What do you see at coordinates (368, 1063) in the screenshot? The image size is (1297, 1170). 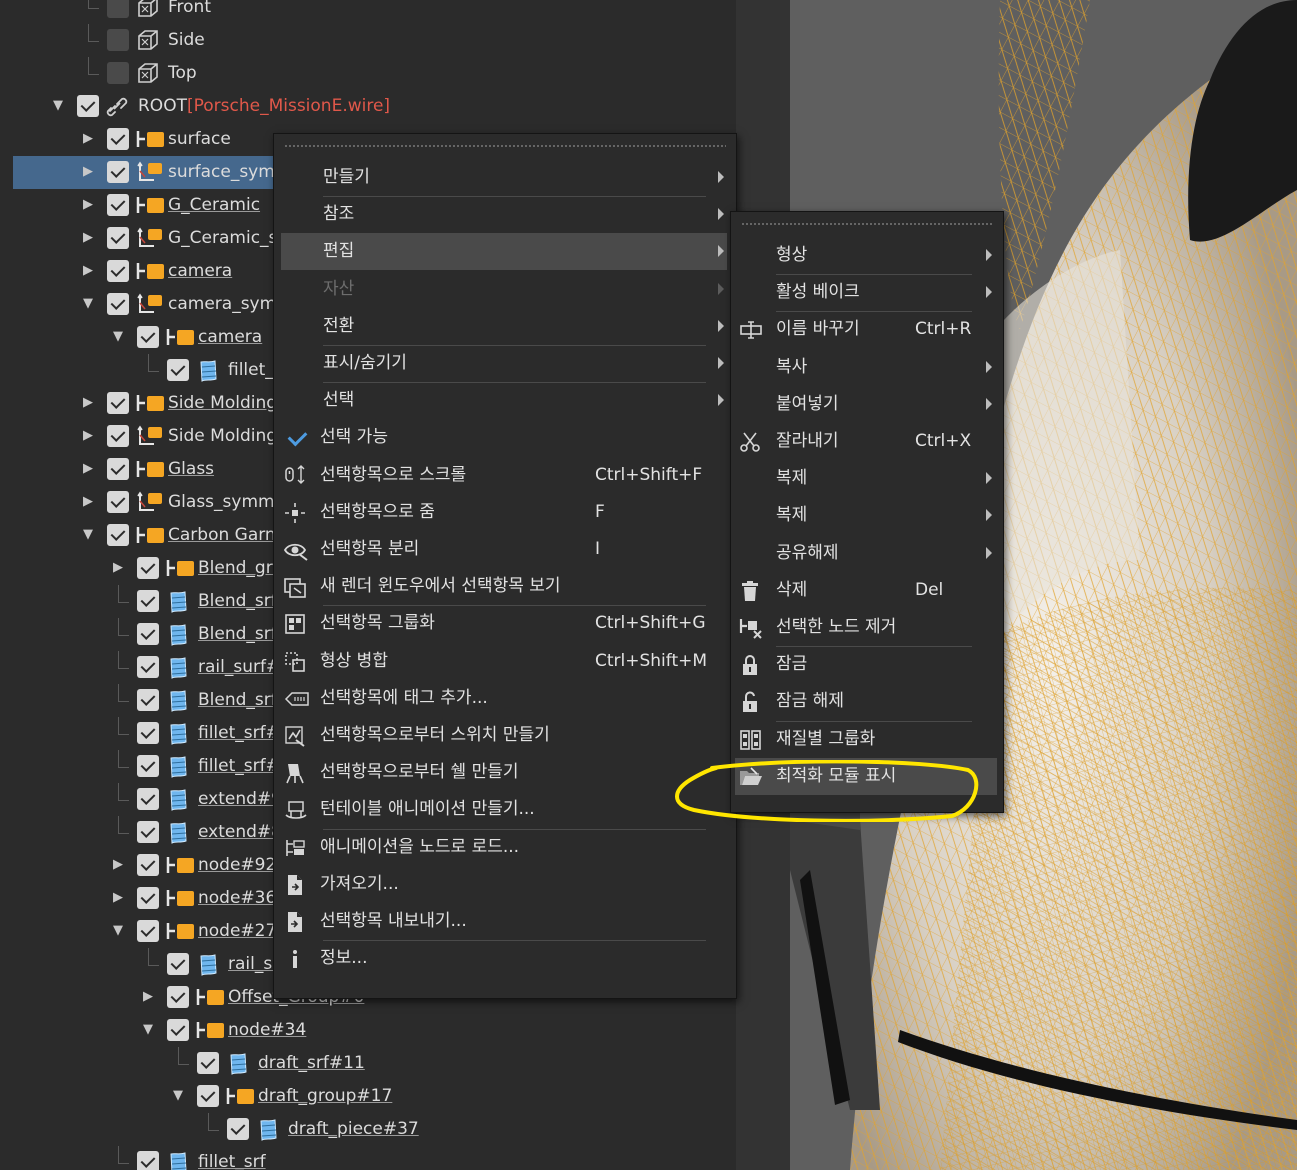 I see `tree-row: draft_srf#11` at bounding box center [368, 1063].